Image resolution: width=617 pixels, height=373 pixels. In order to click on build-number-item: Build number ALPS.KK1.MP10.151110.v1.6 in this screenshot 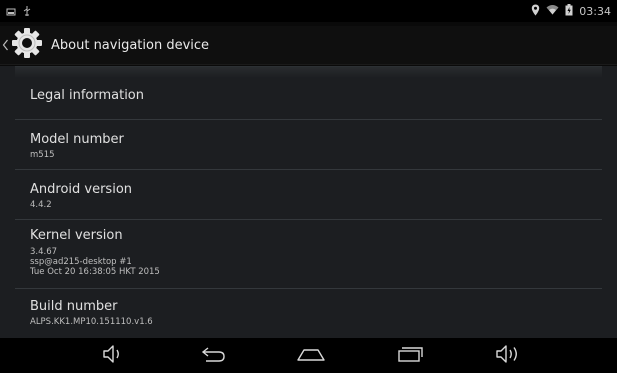, I will do `click(308, 313)`.